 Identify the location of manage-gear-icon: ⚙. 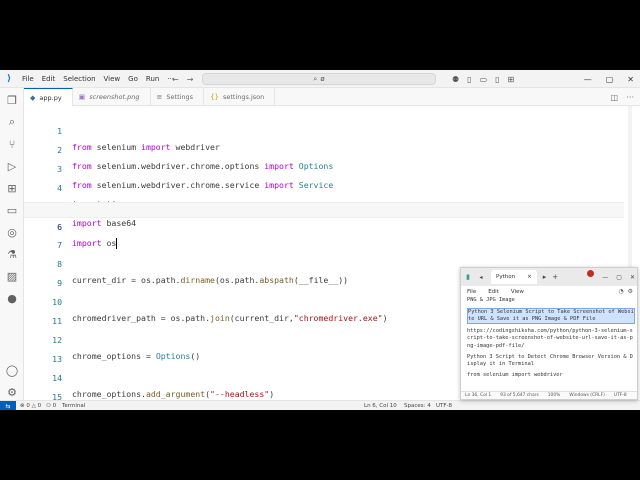
(12, 392).